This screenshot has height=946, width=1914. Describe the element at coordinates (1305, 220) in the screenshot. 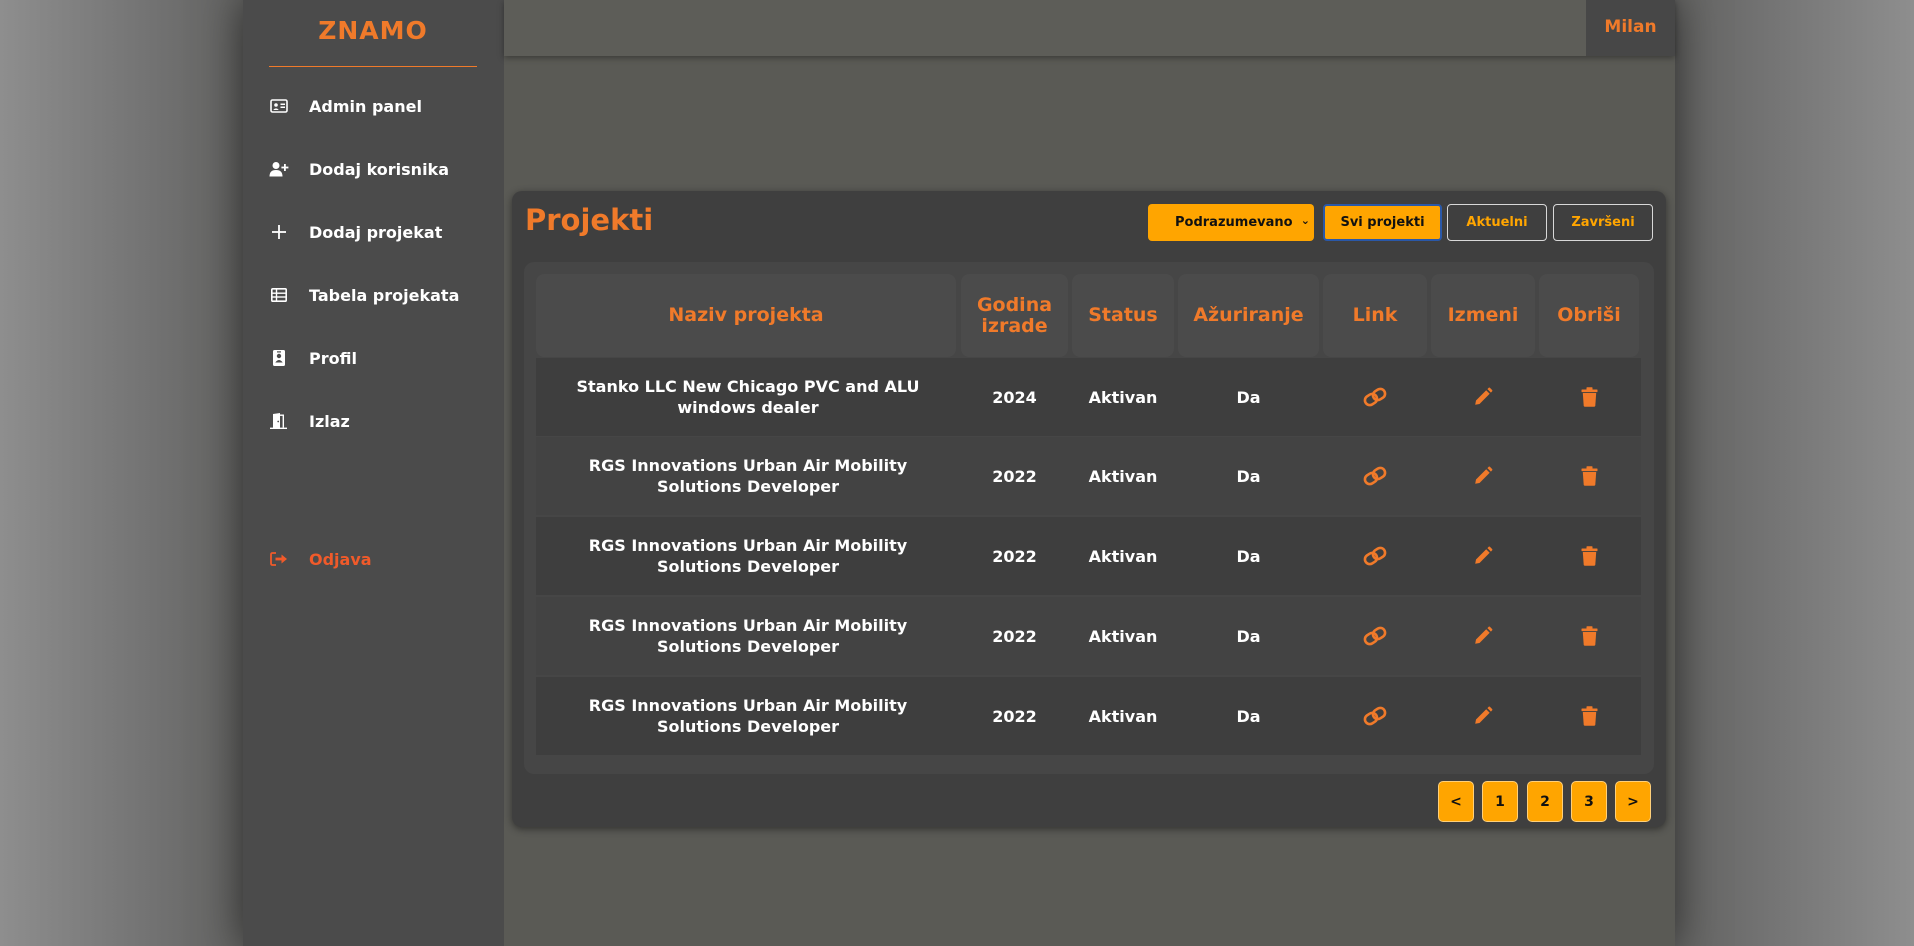

I see `chevron-down-icon: ⌄` at that location.